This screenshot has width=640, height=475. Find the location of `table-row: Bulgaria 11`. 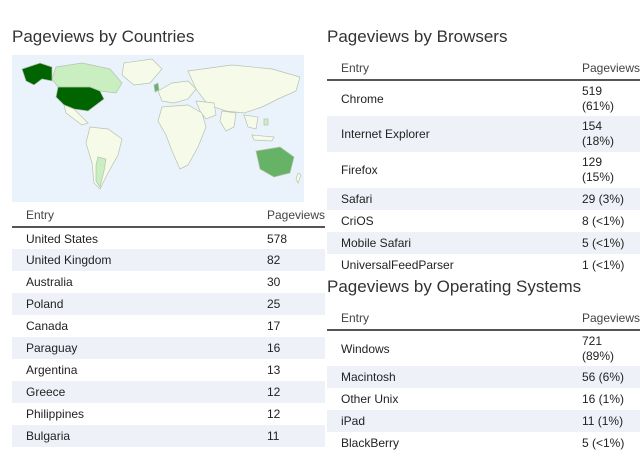

table-row: Bulgaria 11 is located at coordinates (168, 436).